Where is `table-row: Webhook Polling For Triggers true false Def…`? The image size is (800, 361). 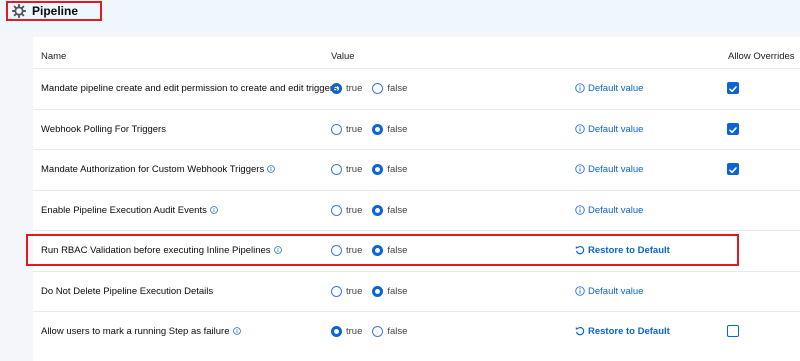 table-row: Webhook Polling For Triggers true false Def… is located at coordinates (416, 129).